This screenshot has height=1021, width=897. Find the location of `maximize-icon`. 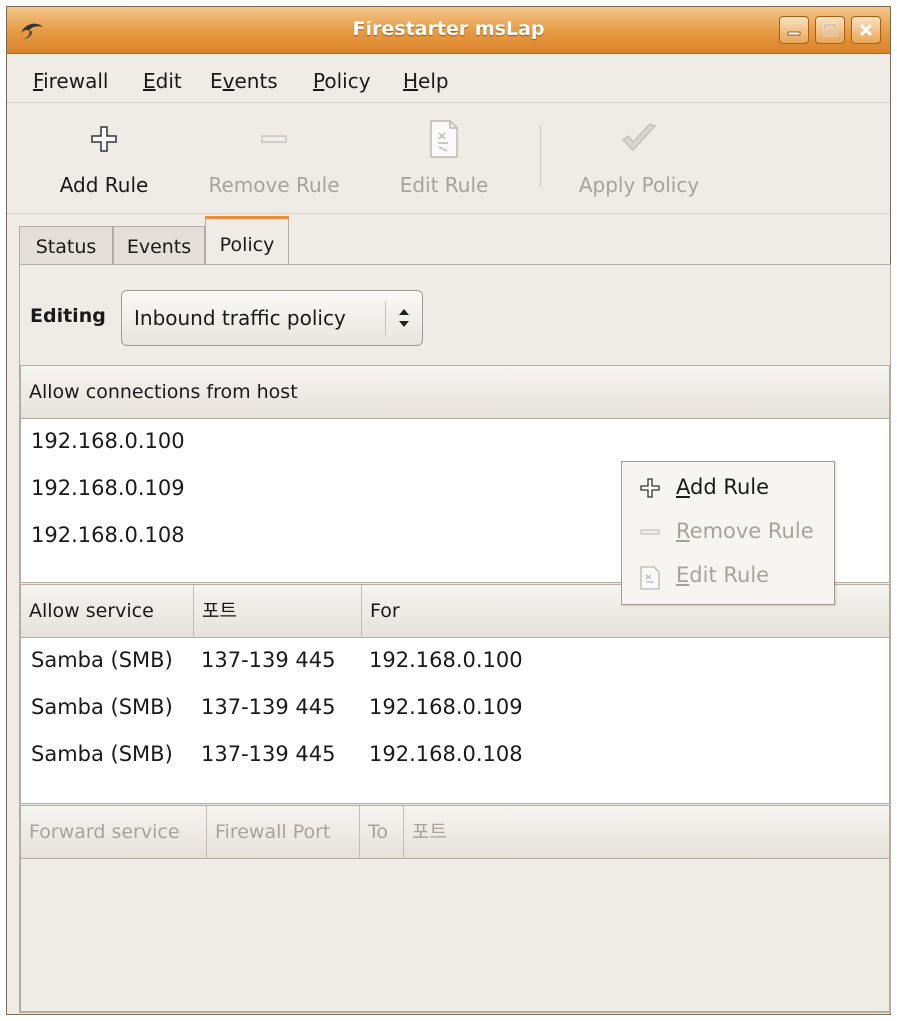

maximize-icon is located at coordinates (830, 30).